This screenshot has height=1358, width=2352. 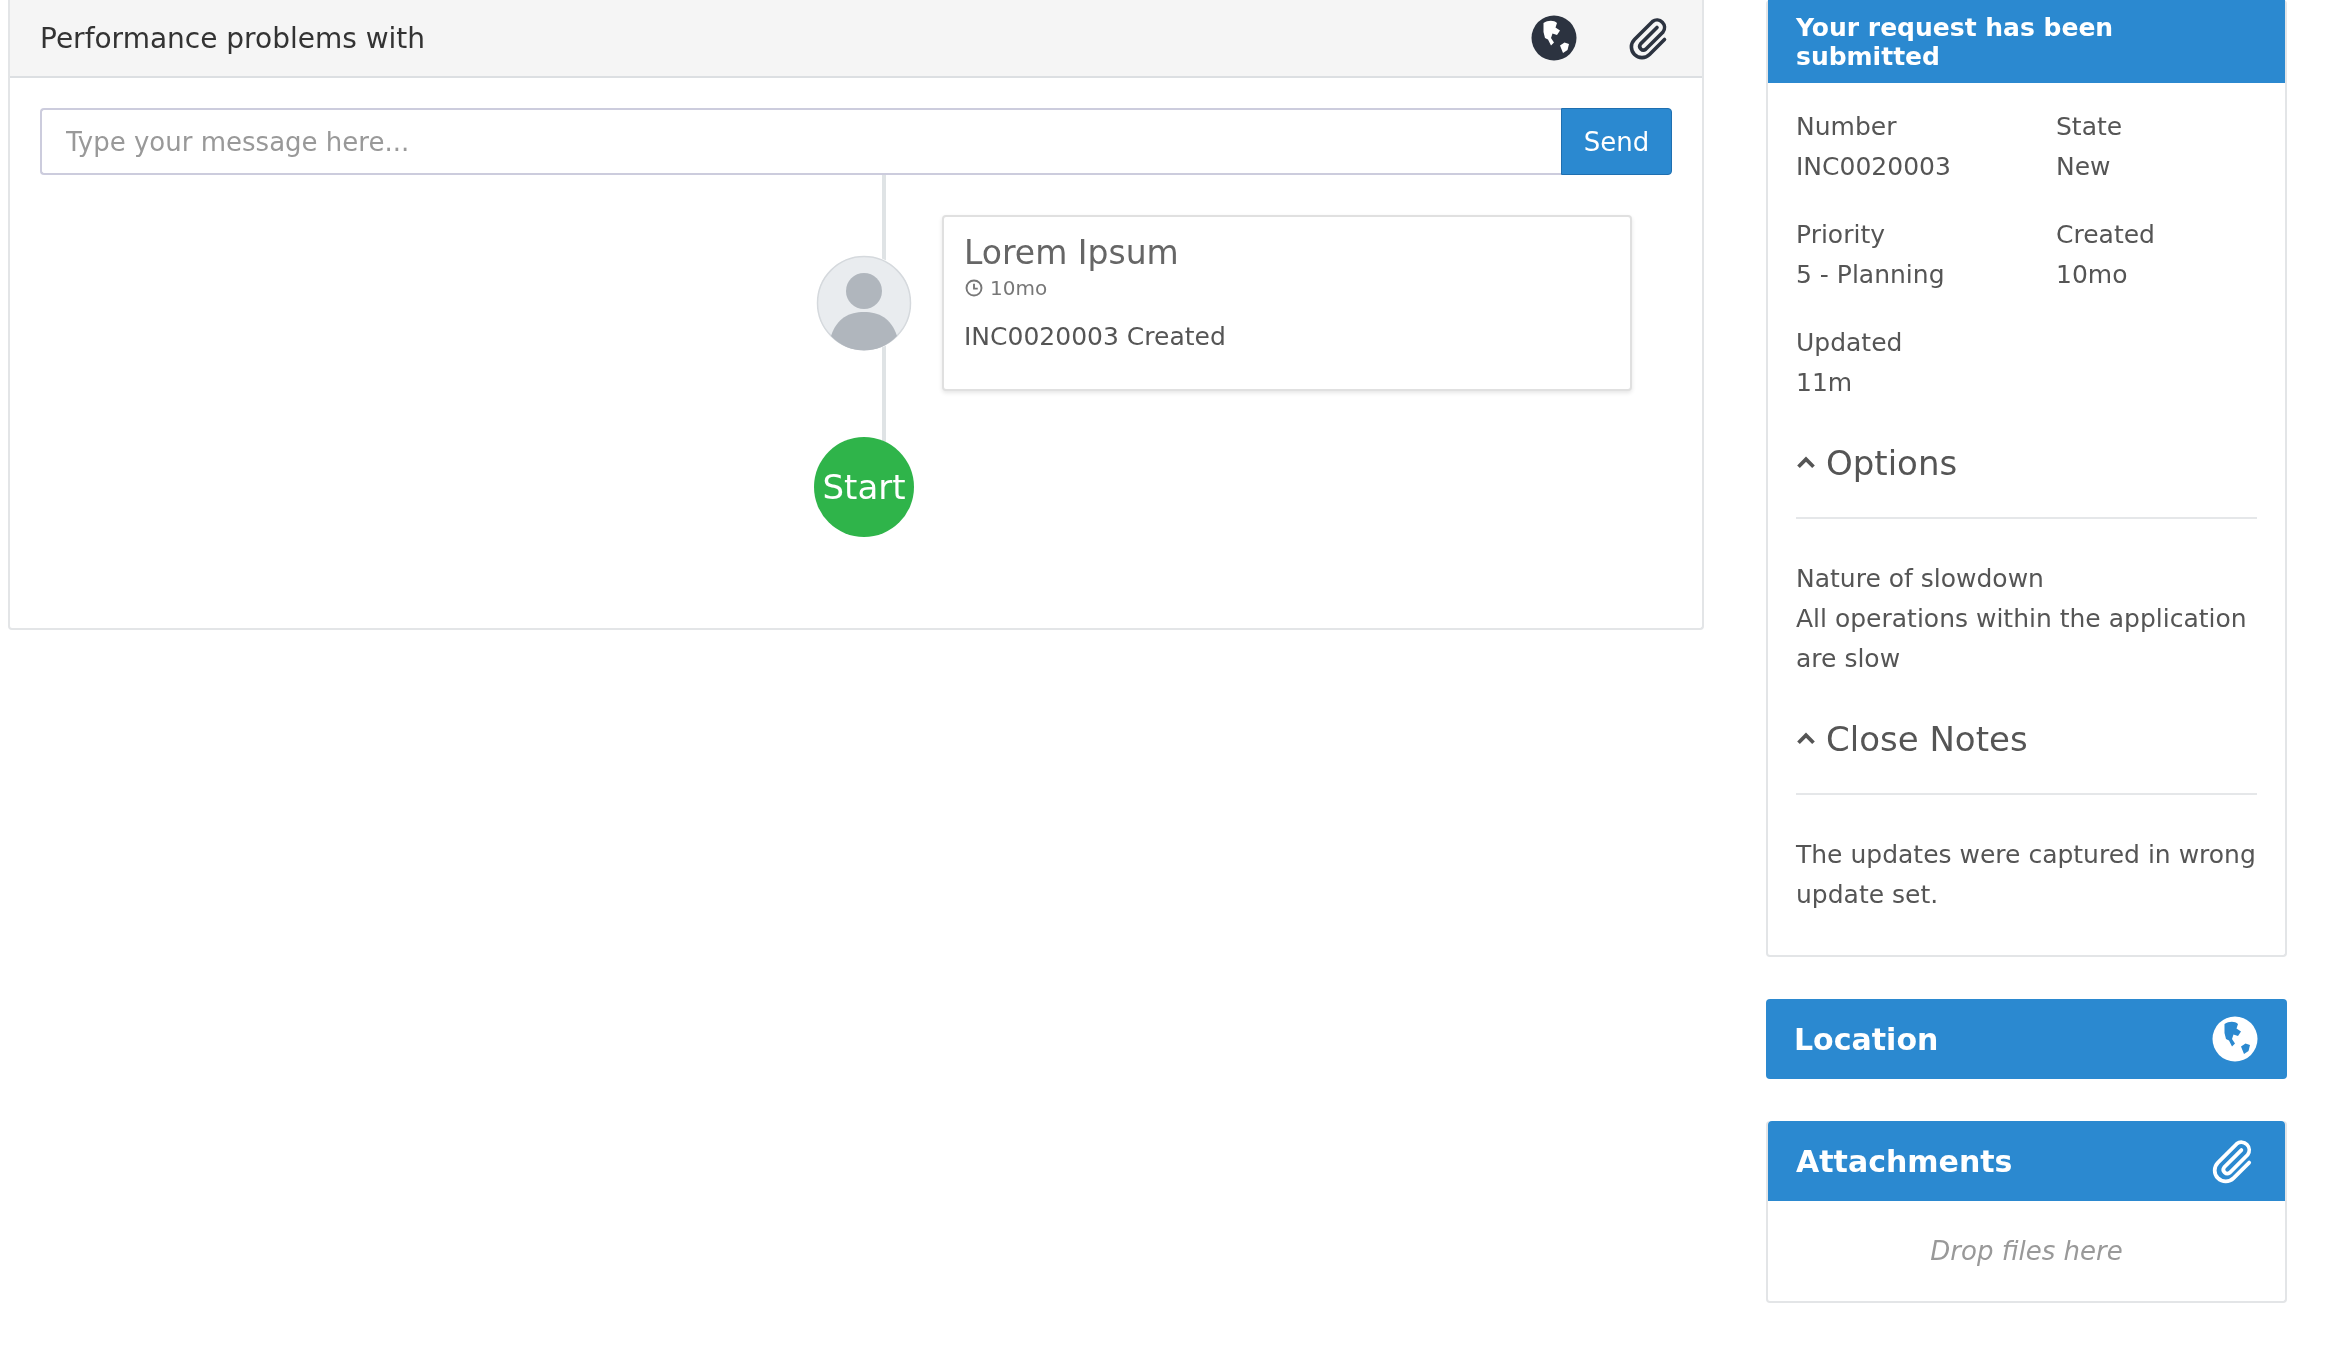 What do you see at coordinates (1871, 275) in the screenshot?
I see `field-value: 5 - Planning` at bounding box center [1871, 275].